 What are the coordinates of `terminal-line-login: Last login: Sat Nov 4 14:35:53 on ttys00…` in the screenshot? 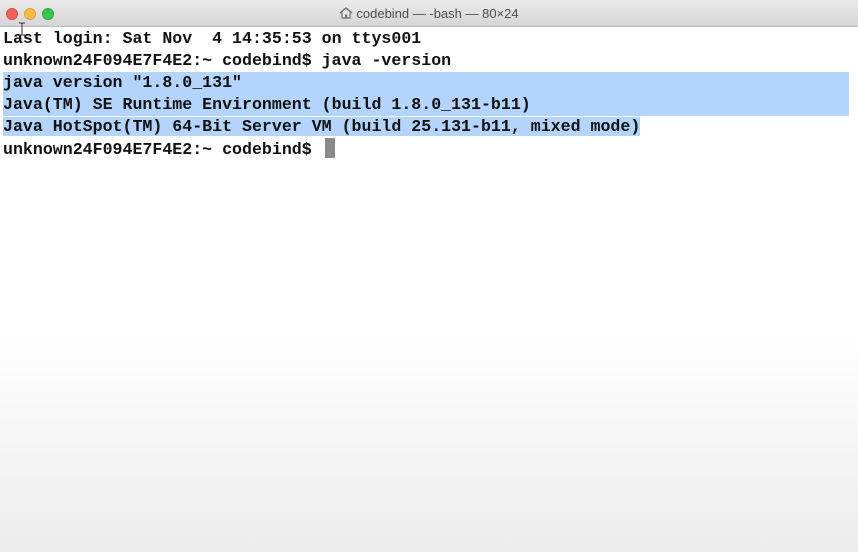 It's located at (212, 38).